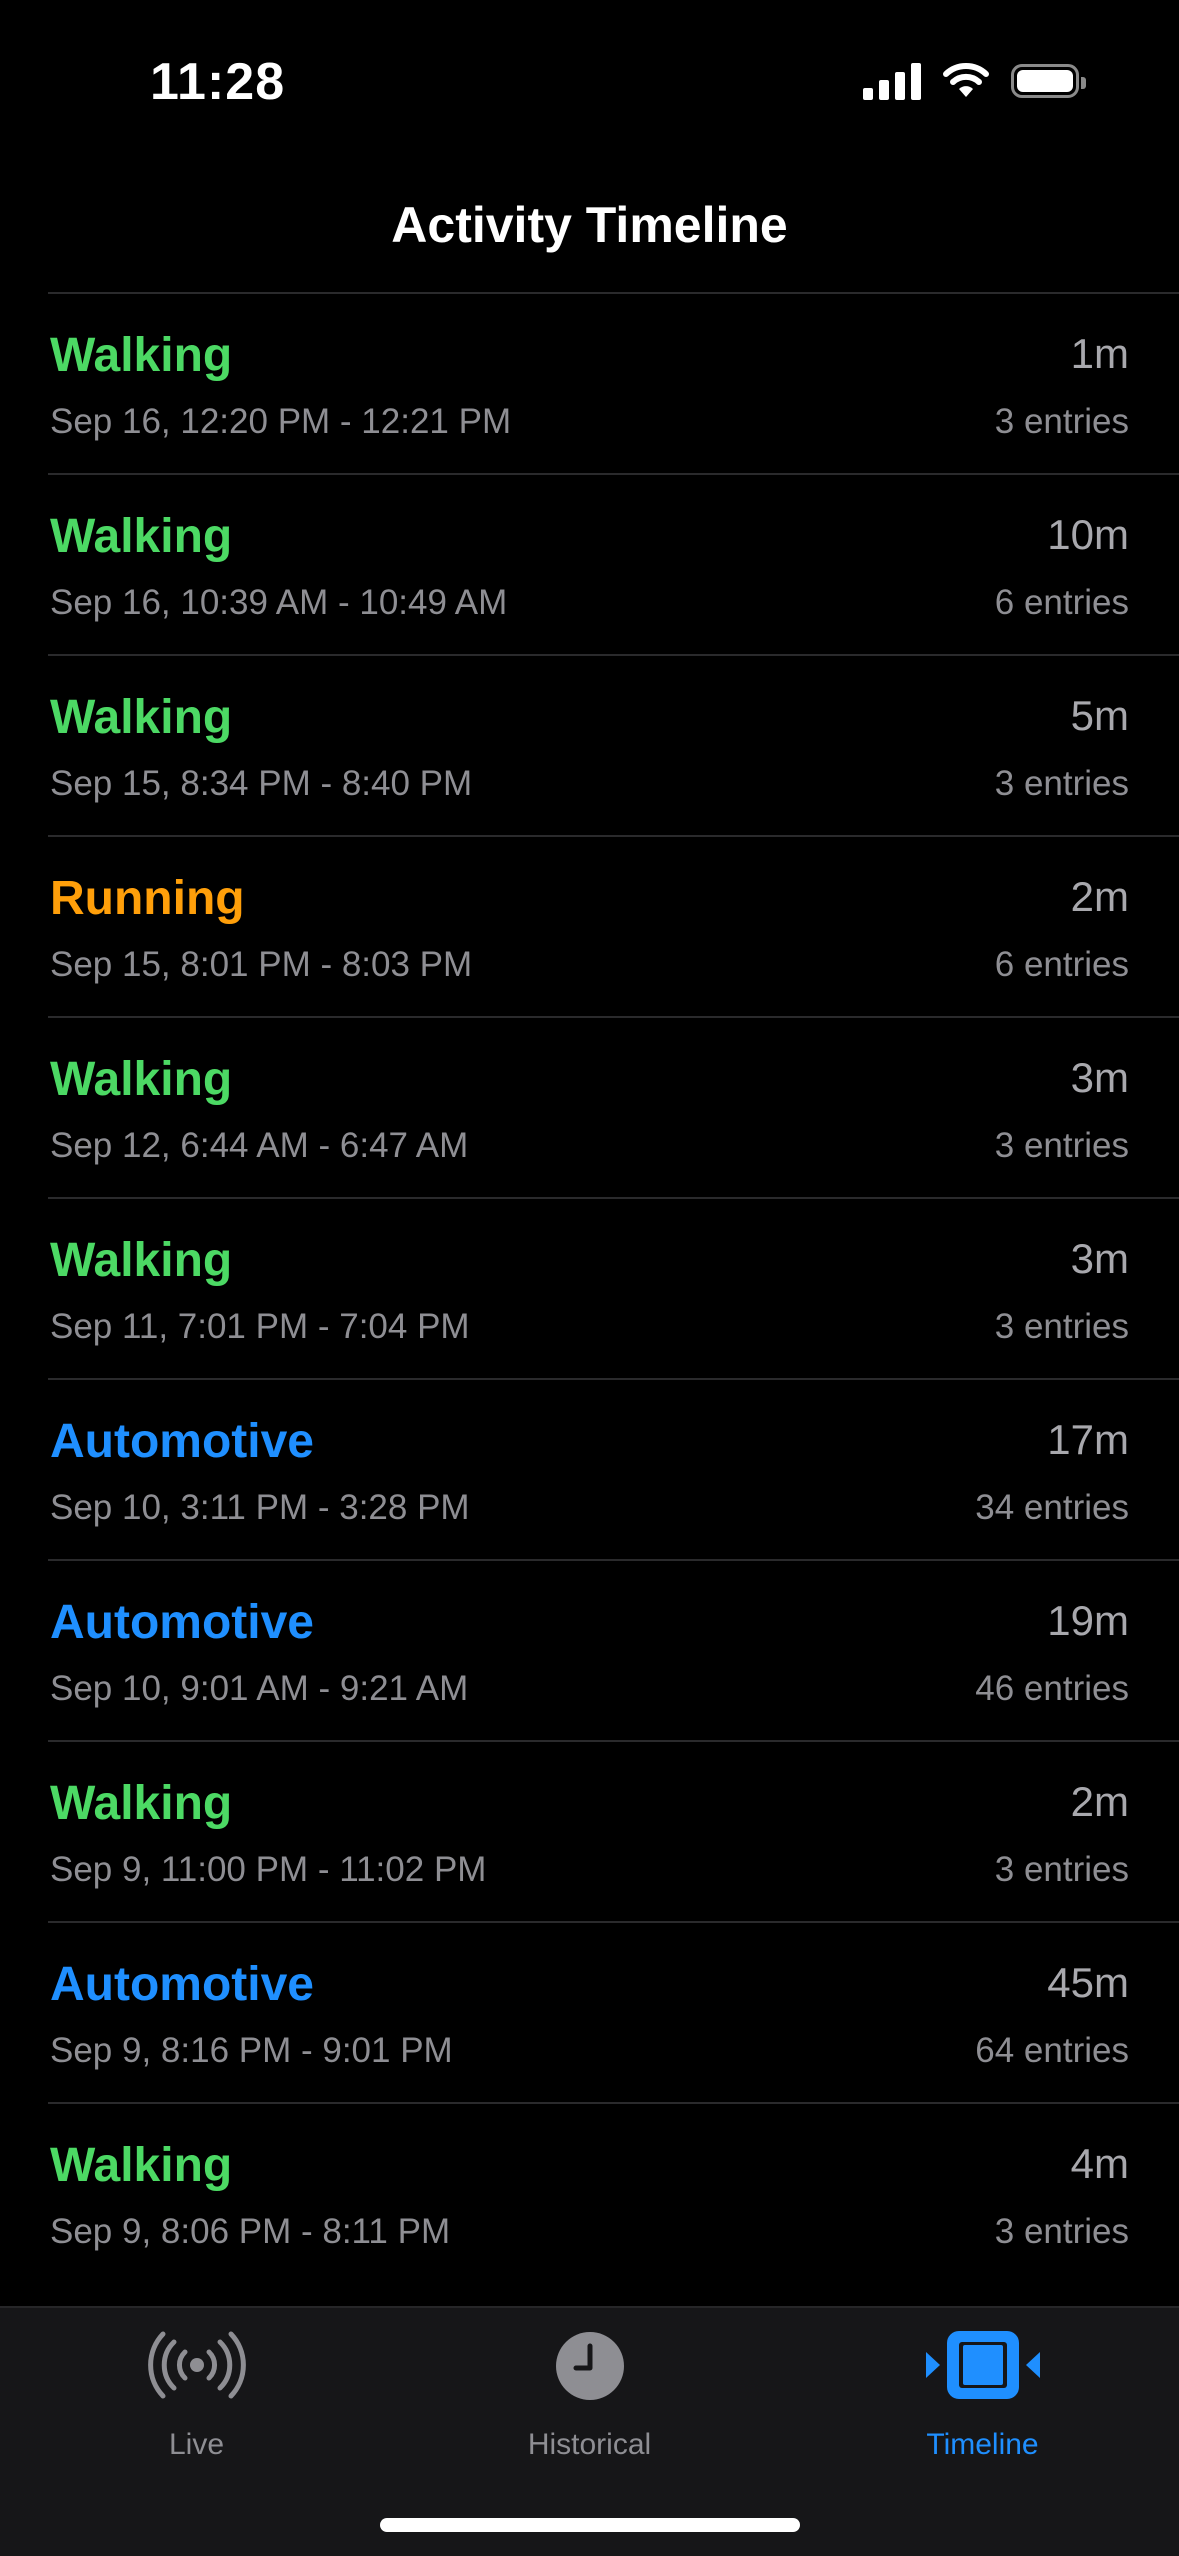 This screenshot has height=2556, width=1179. What do you see at coordinates (259, 1688) in the screenshot?
I see `time-range: Sep 10, 9:01 AM - 9:21 AM` at bounding box center [259, 1688].